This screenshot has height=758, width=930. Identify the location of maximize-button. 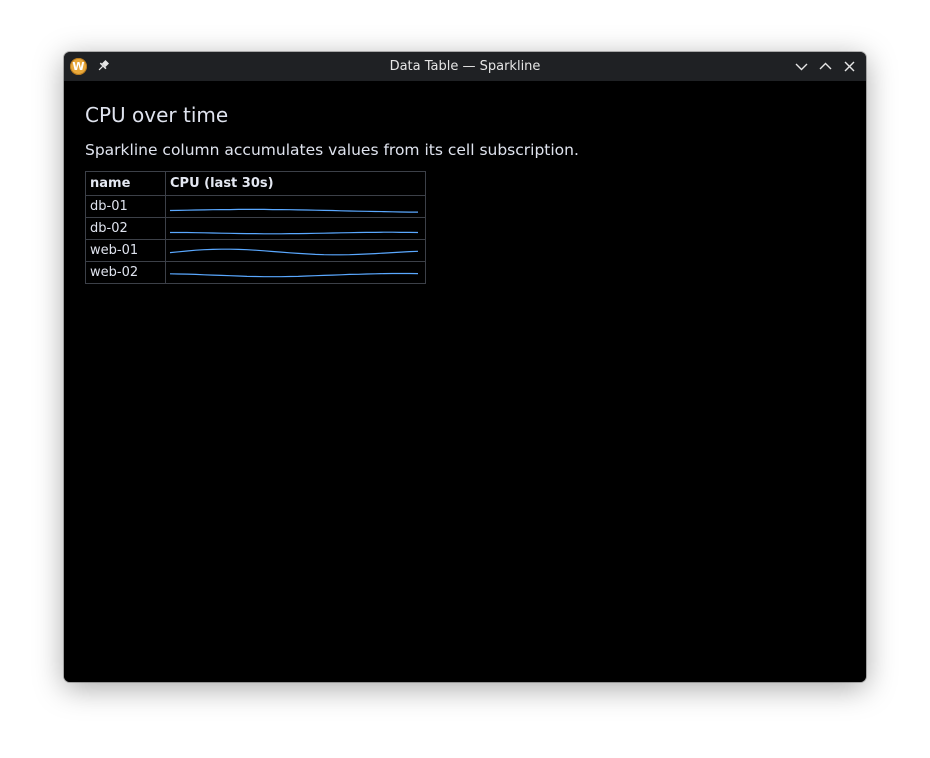
(825, 66).